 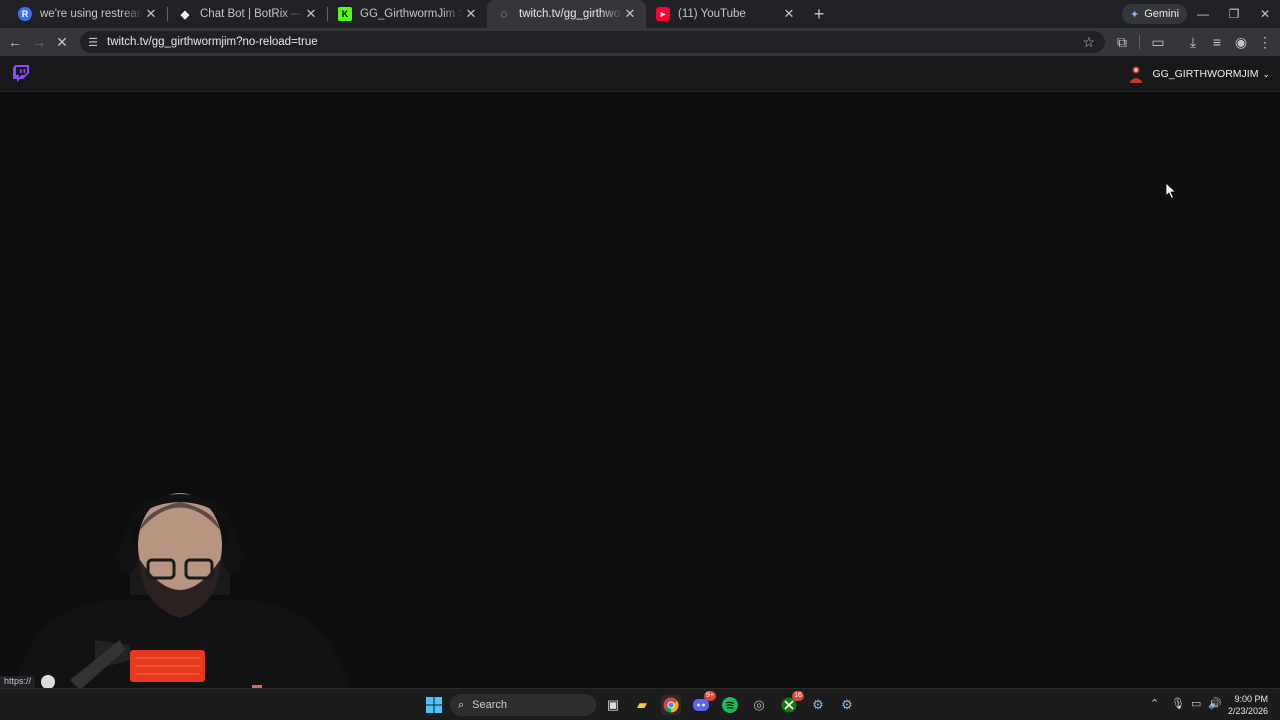 What do you see at coordinates (710, 696) in the screenshot?
I see `discord-badge: 9+` at bounding box center [710, 696].